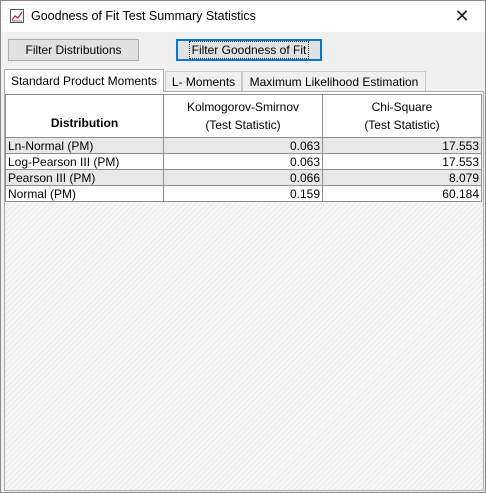  Describe the element at coordinates (462, 16) in the screenshot. I see `close-icon: ✕` at that location.